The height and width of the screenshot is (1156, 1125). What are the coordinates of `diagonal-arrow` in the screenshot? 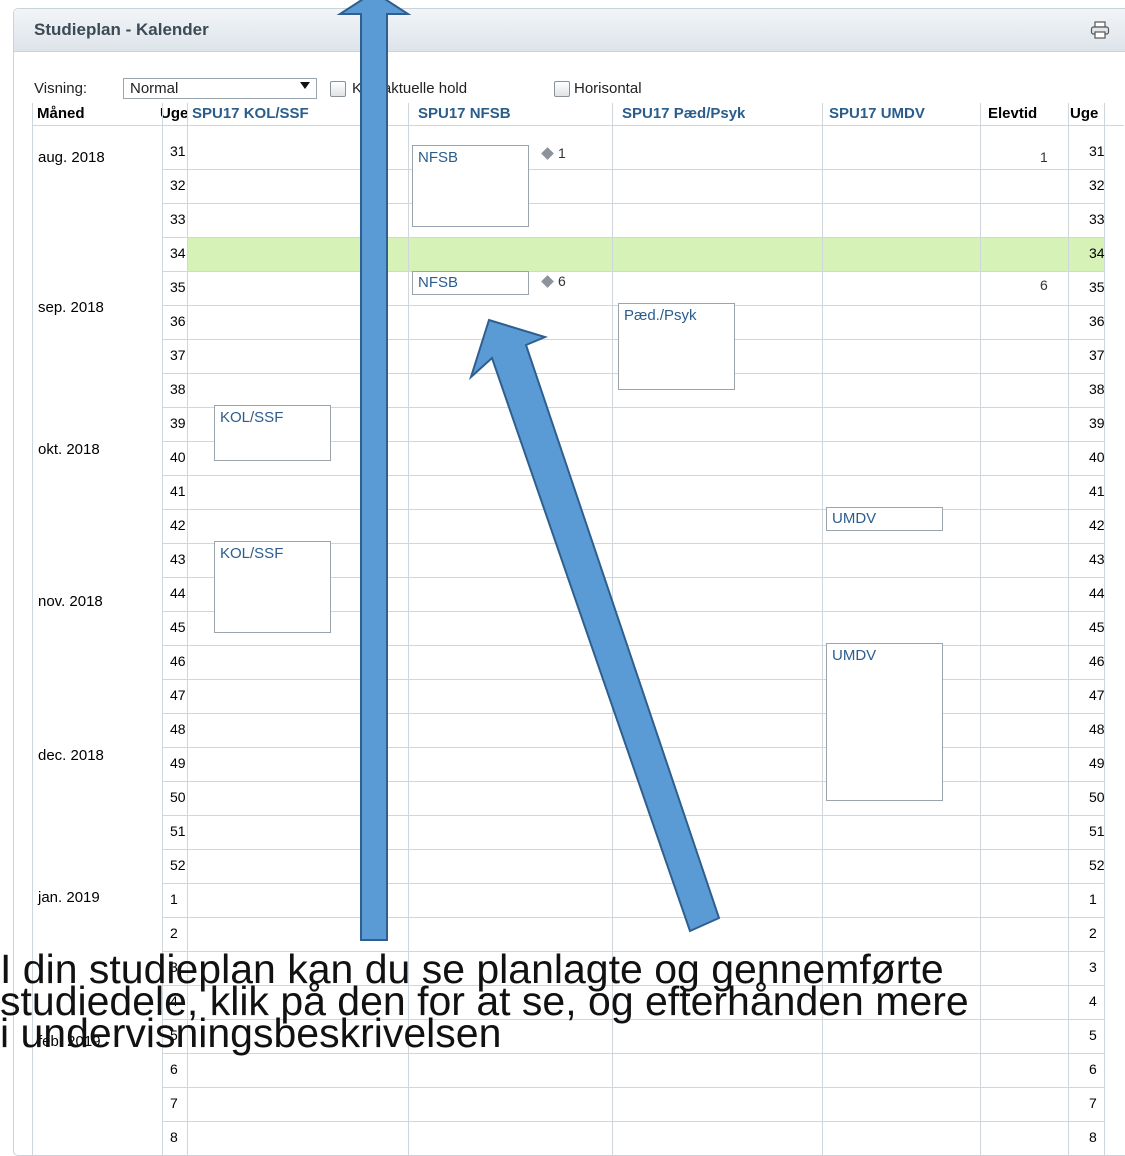 It's located at (594, 625).